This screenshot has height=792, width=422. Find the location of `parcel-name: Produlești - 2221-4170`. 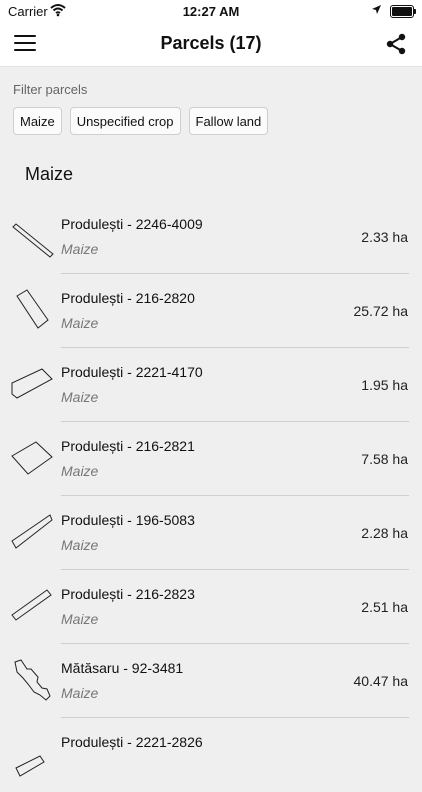

parcel-name: Produlești - 2221-4170 is located at coordinates (132, 372).